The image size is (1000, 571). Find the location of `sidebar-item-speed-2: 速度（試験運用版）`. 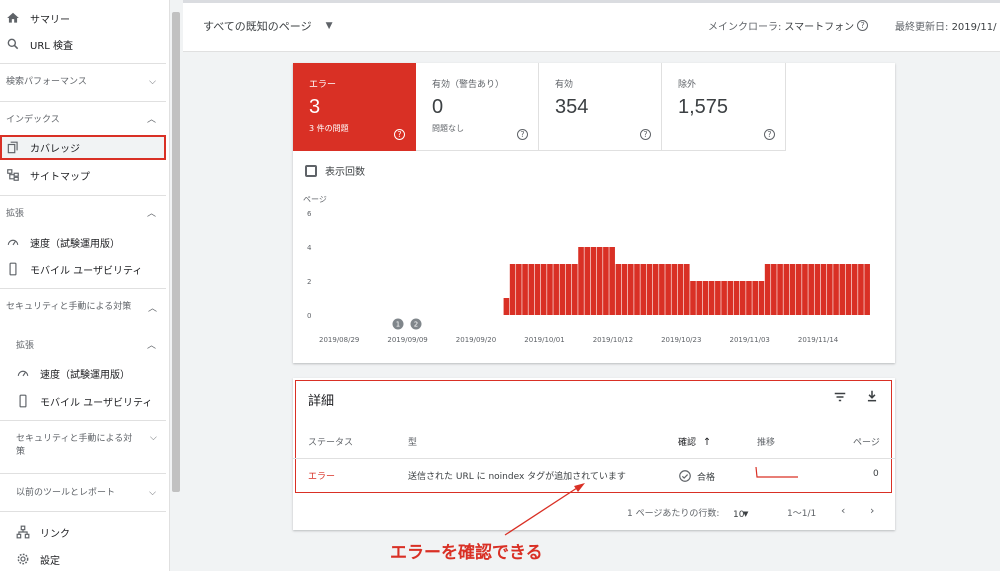

sidebar-item-speed-2: 速度（試験運用版） is located at coordinates (83, 373).